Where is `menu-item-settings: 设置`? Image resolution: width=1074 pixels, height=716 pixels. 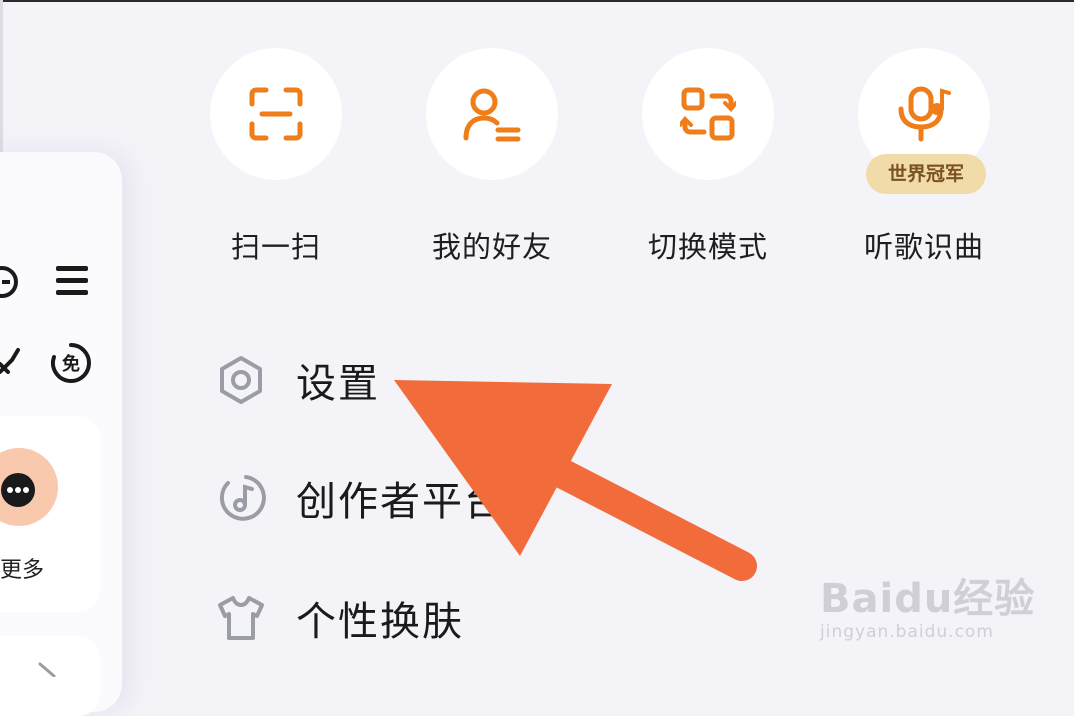 menu-item-settings: 设置 is located at coordinates (298, 380).